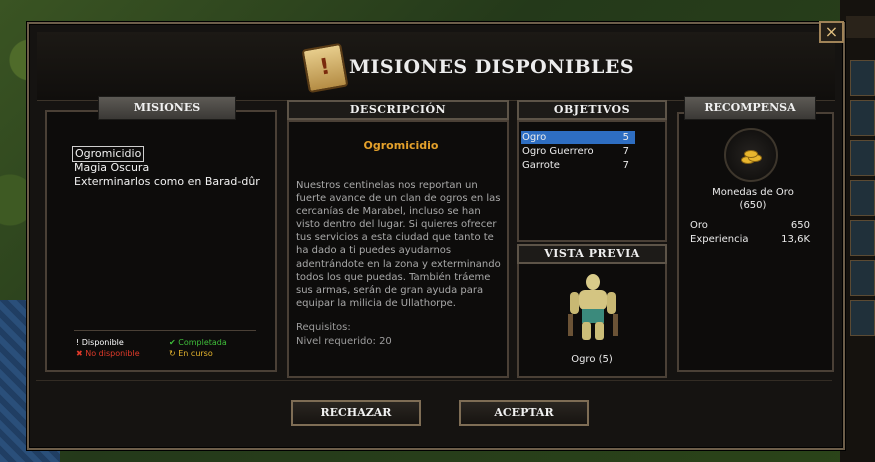  Describe the element at coordinates (753, 192) in the screenshot. I see `reward-item-name: Monedas de Oro` at that location.